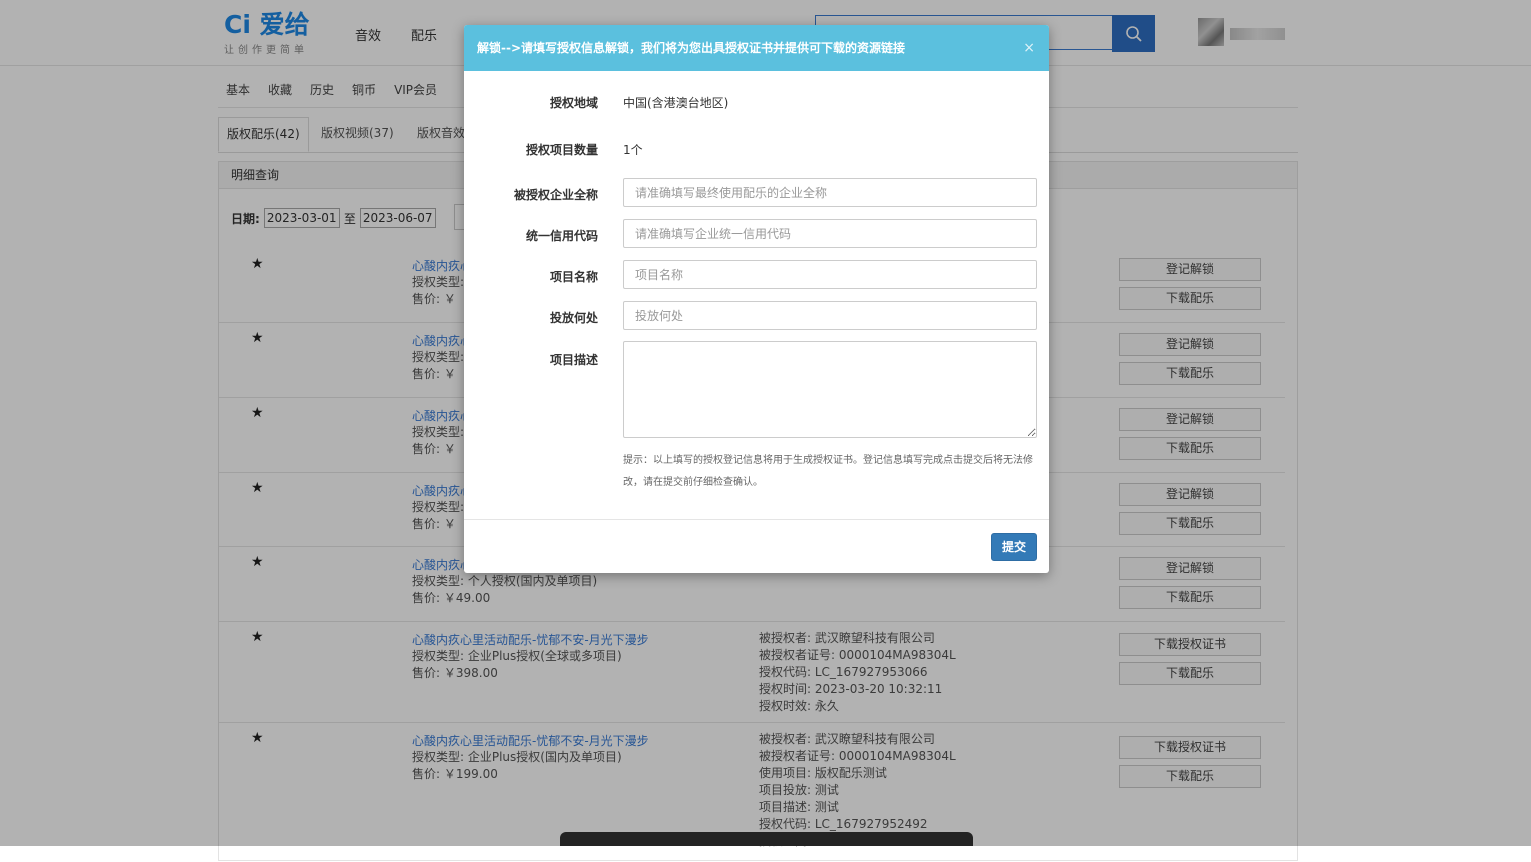  I want to click on company-name-label: 被授权企业全称, so click(555, 195).